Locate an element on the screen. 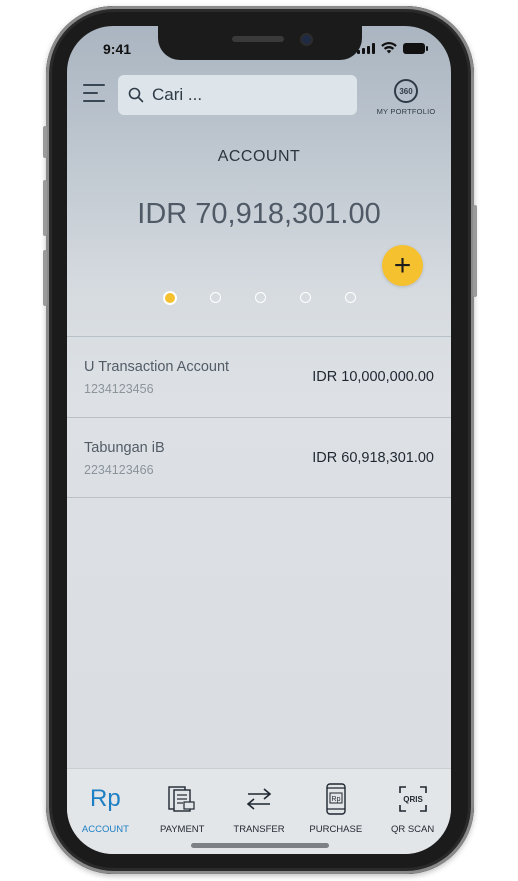  qris-icon: QRIS is located at coordinates (412, 799).